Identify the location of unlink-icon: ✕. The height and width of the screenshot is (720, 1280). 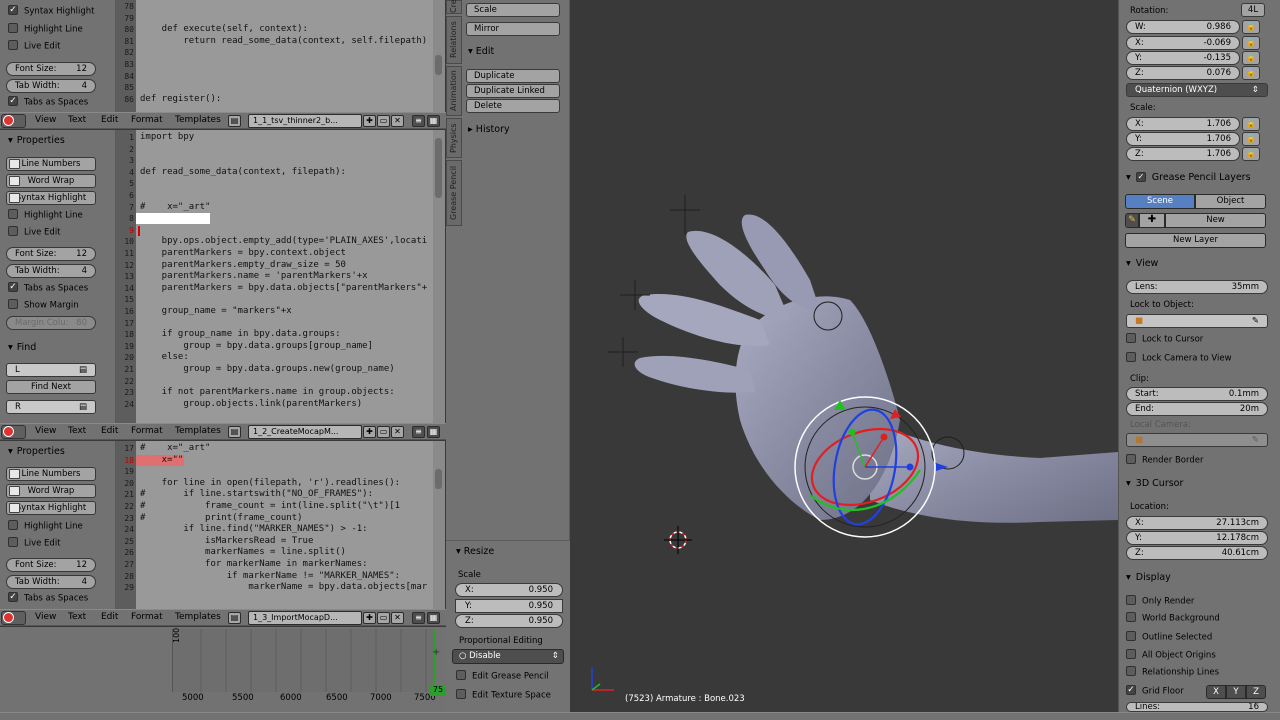
(397, 432).